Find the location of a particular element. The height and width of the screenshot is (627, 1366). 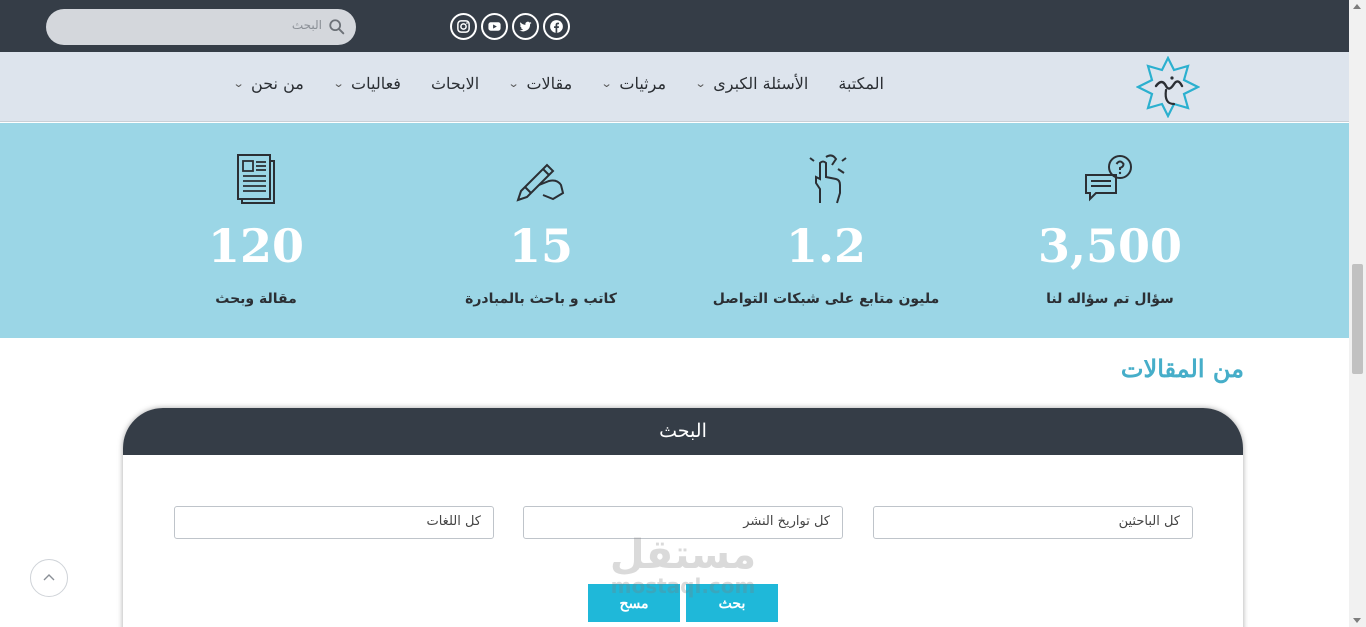

stat-questions: 3,500 سؤال تم سؤاله لنا is located at coordinates (1110, 230).